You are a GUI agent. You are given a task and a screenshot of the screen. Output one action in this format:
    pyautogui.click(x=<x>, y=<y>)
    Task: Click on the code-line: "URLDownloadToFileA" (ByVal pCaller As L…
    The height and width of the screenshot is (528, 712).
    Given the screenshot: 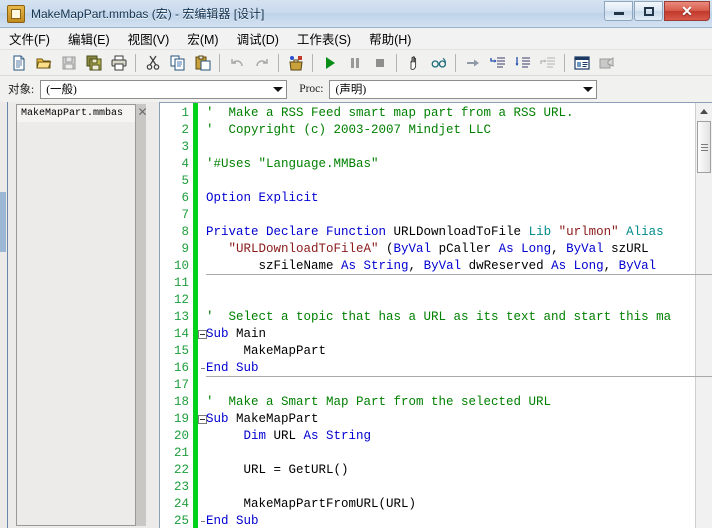 What is the action you would take?
    pyautogui.click(x=427, y=249)
    